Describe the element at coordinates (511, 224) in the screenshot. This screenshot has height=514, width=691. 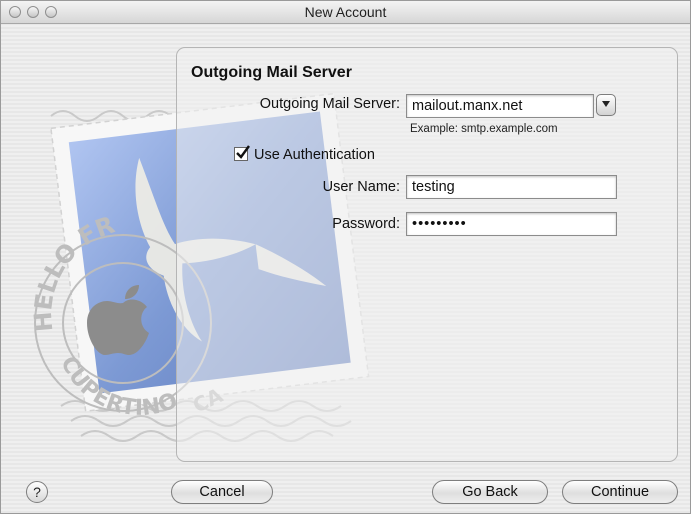
I see `password-field: •••••••••` at that location.